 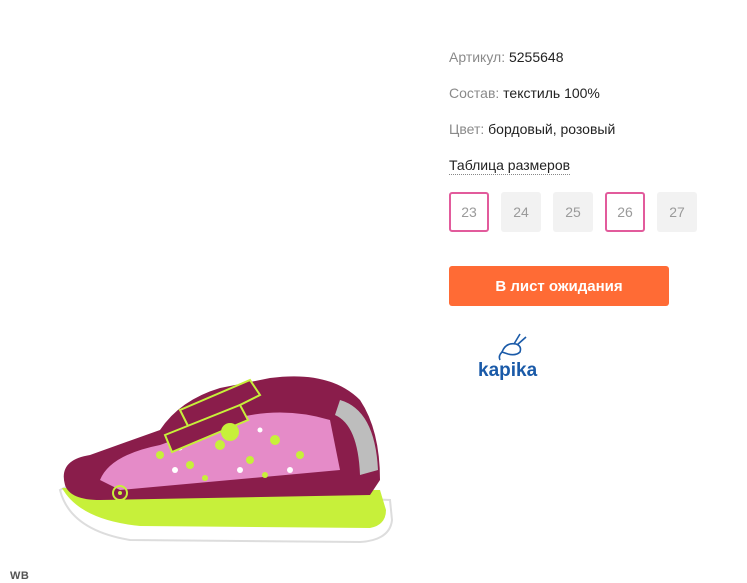 What do you see at coordinates (677, 212) in the screenshot?
I see `size-option-27: 27` at bounding box center [677, 212].